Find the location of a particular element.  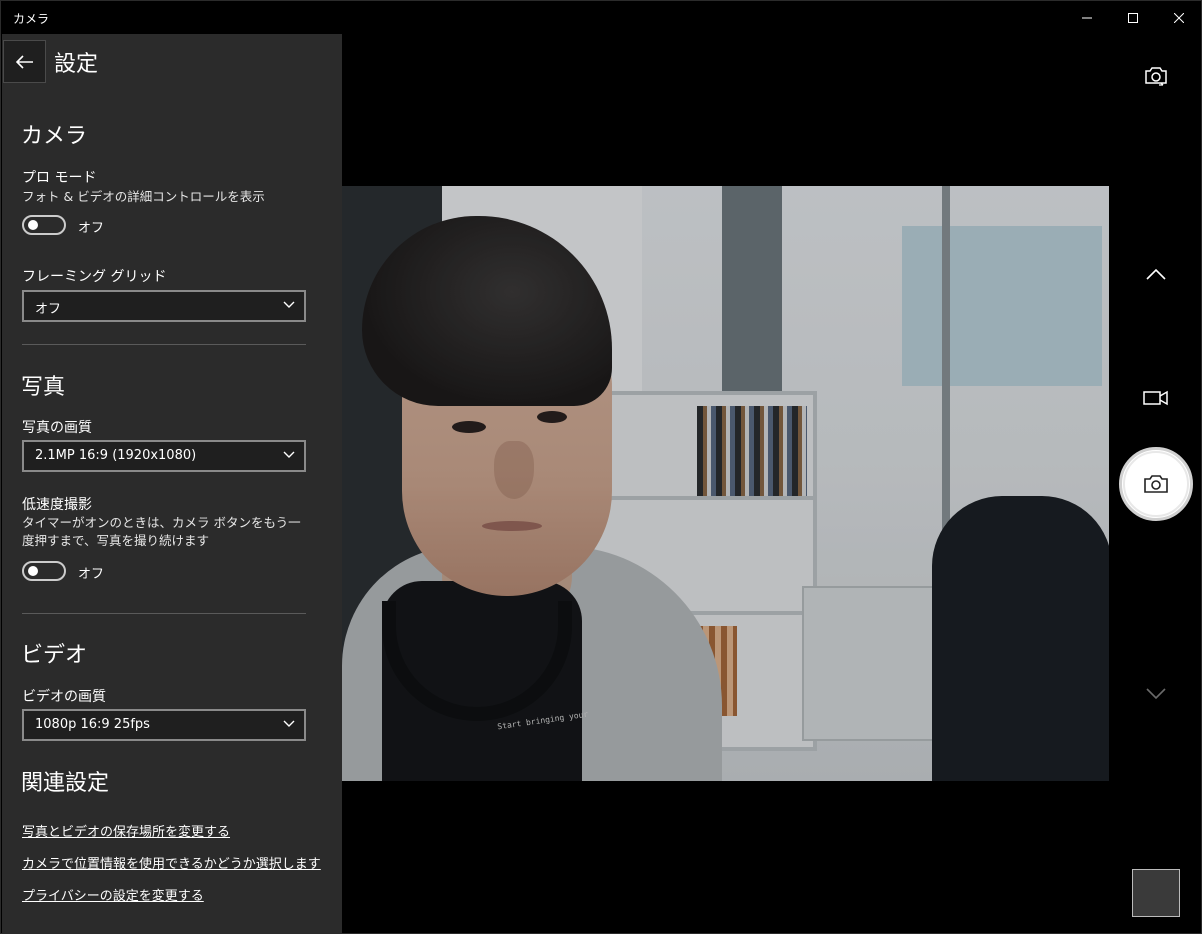

framing-grid-value: オフ is located at coordinates (48, 309).